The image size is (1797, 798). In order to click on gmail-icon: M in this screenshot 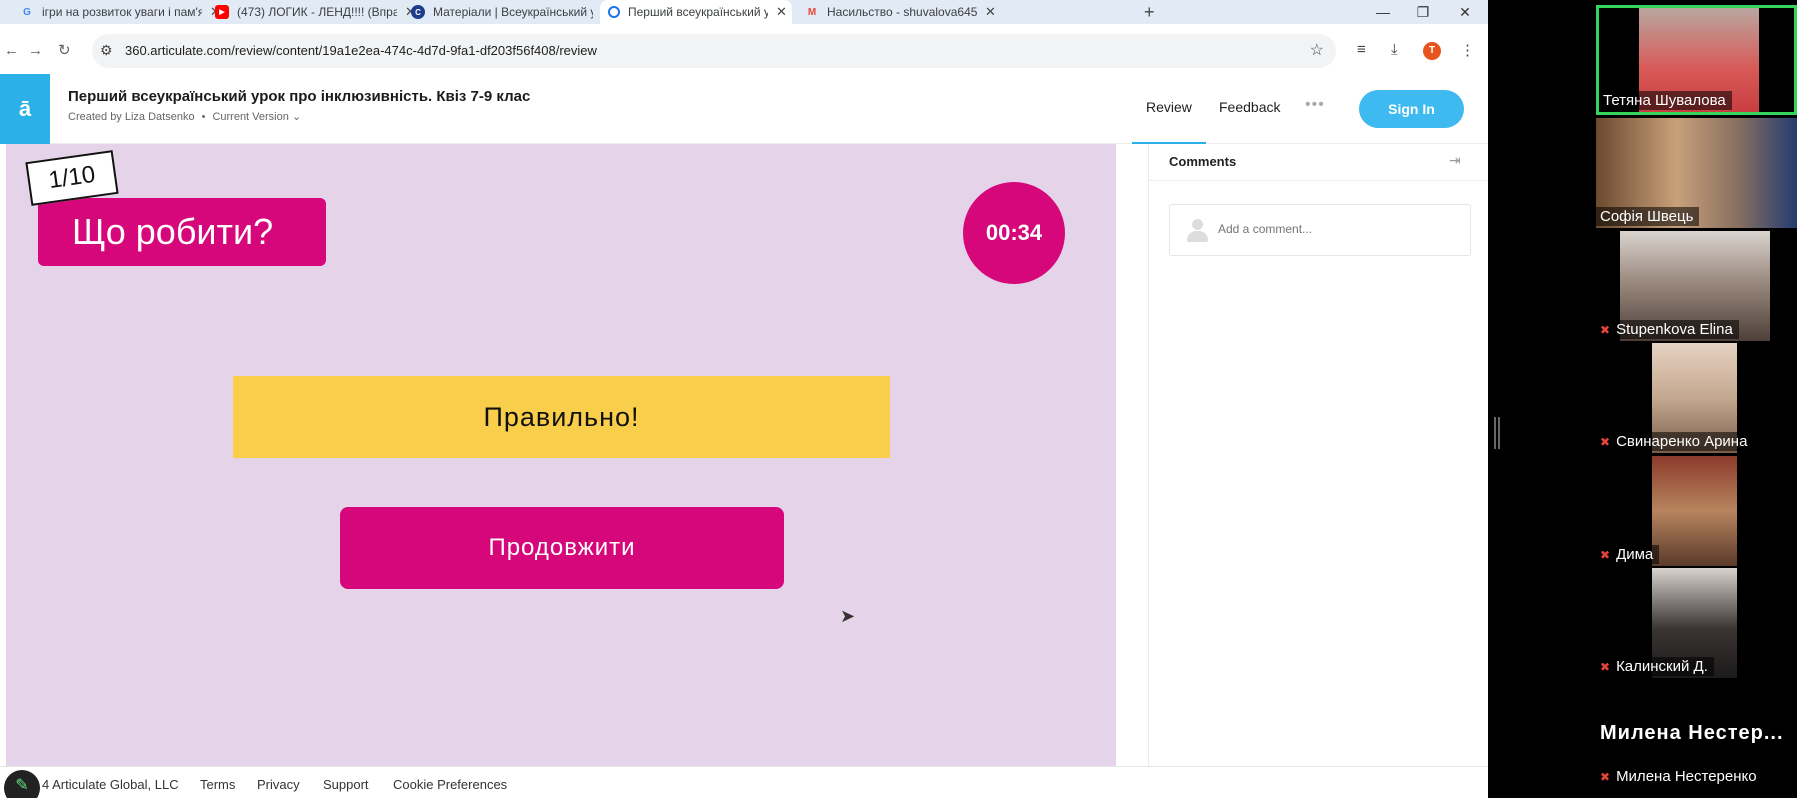, I will do `click(812, 12)`.